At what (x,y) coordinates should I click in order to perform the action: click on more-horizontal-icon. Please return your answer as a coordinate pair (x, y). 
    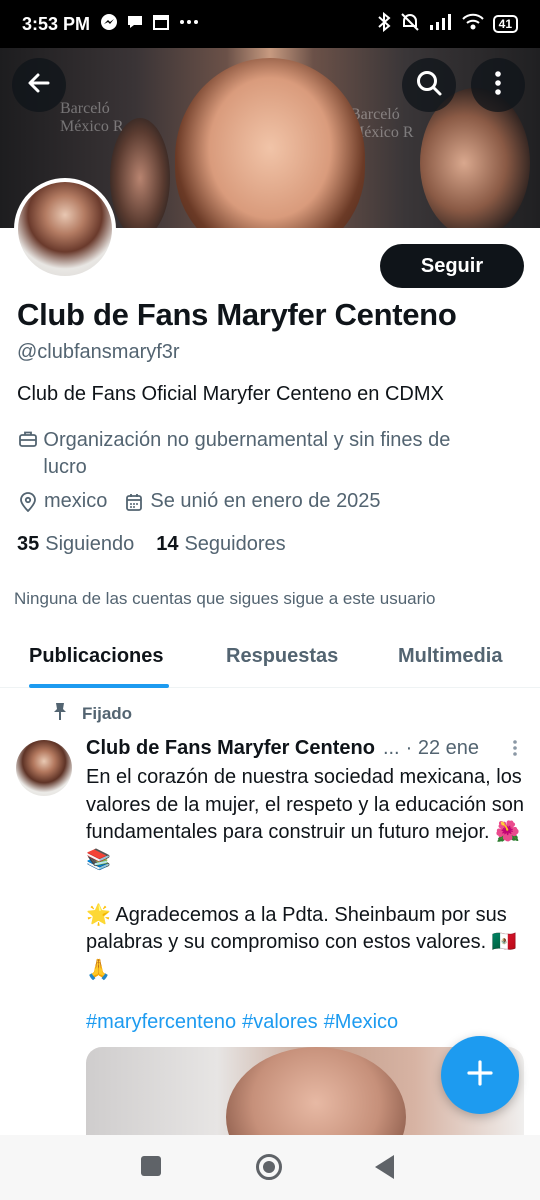
    Looking at the image, I should click on (189, 24).